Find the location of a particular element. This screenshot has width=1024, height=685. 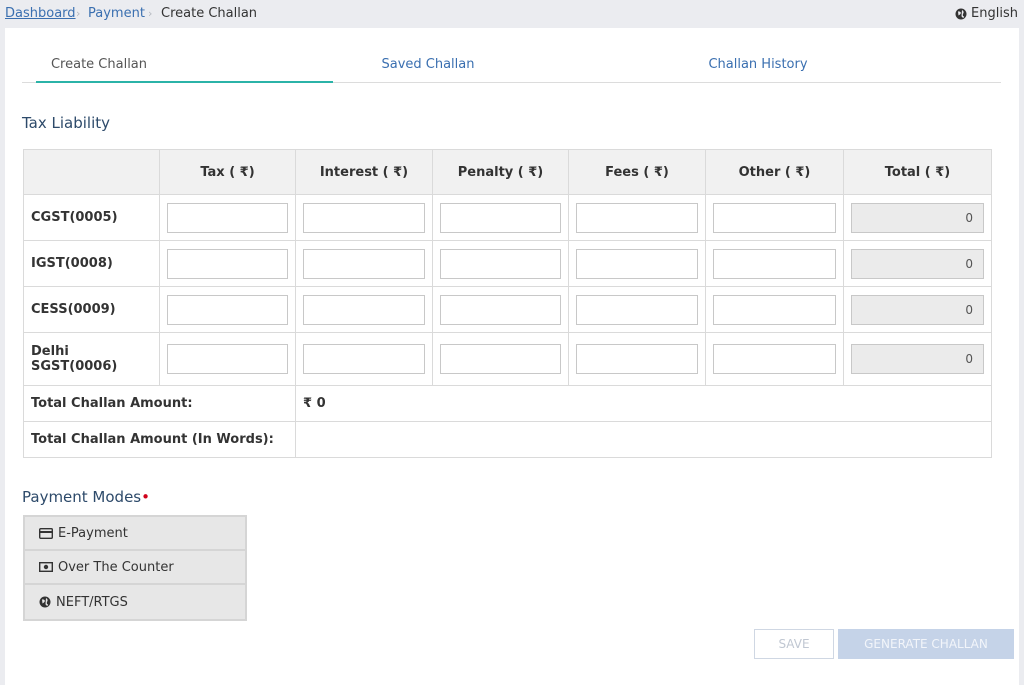

cgst-tax-input is located at coordinates (227, 217).